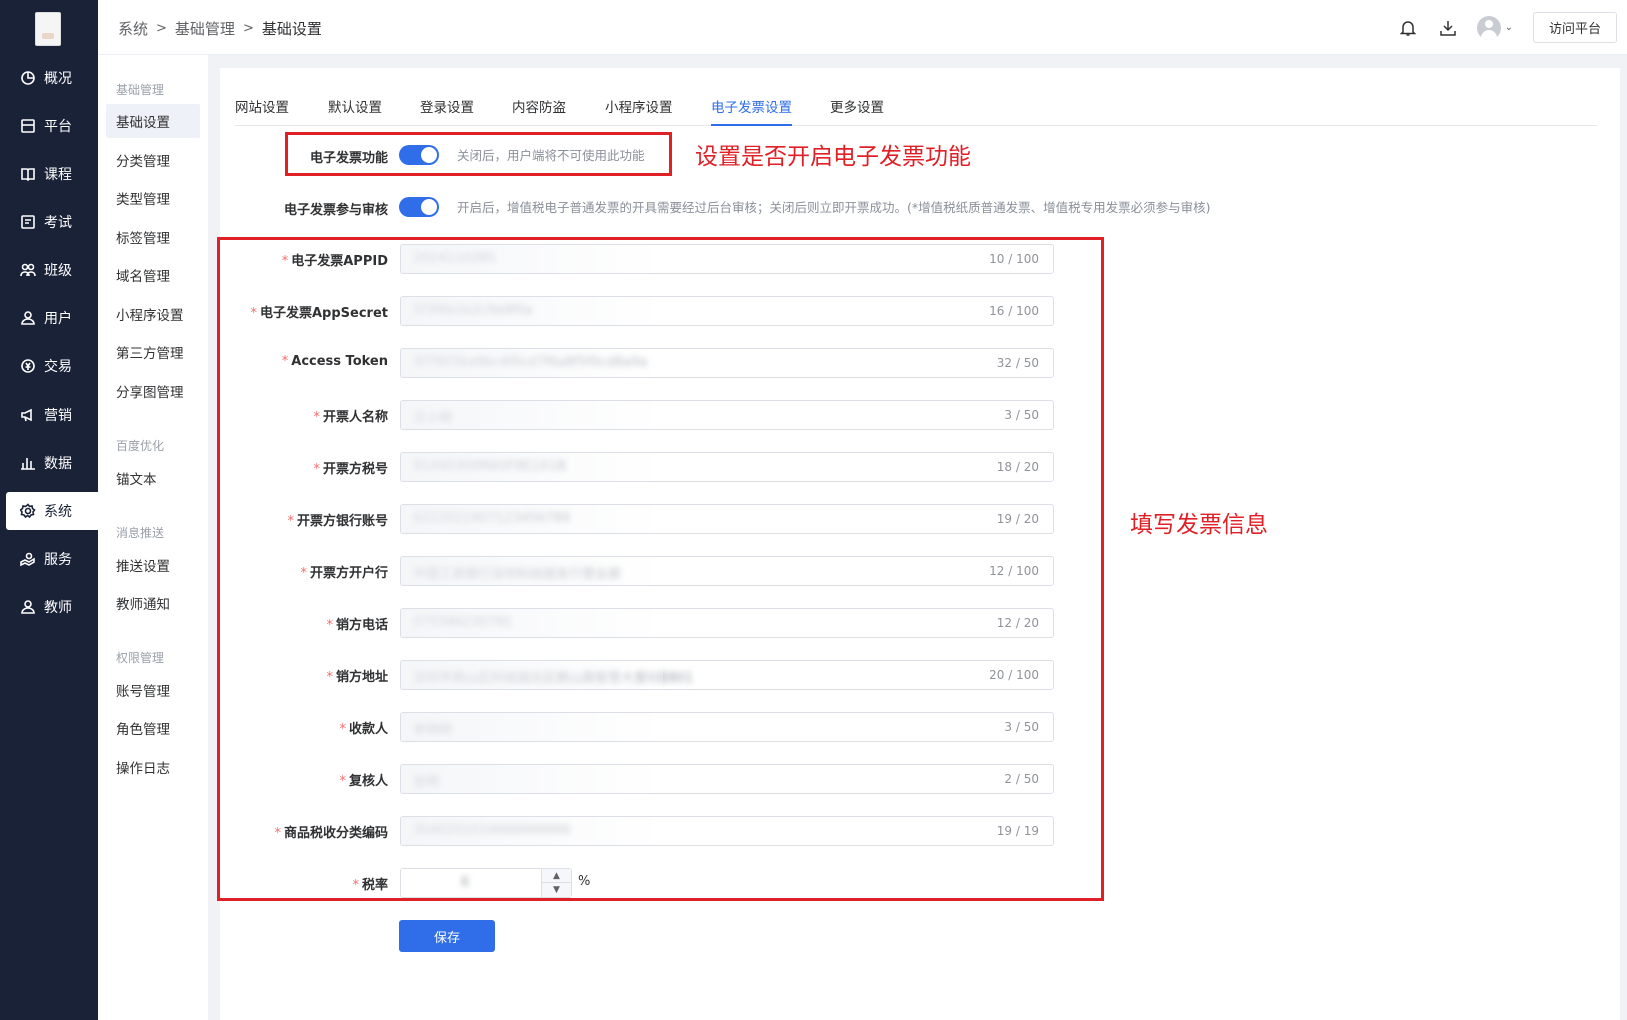 The height and width of the screenshot is (1020, 1627). What do you see at coordinates (419, 207) in the screenshot?
I see `e-invoice-audit-switch` at bounding box center [419, 207].